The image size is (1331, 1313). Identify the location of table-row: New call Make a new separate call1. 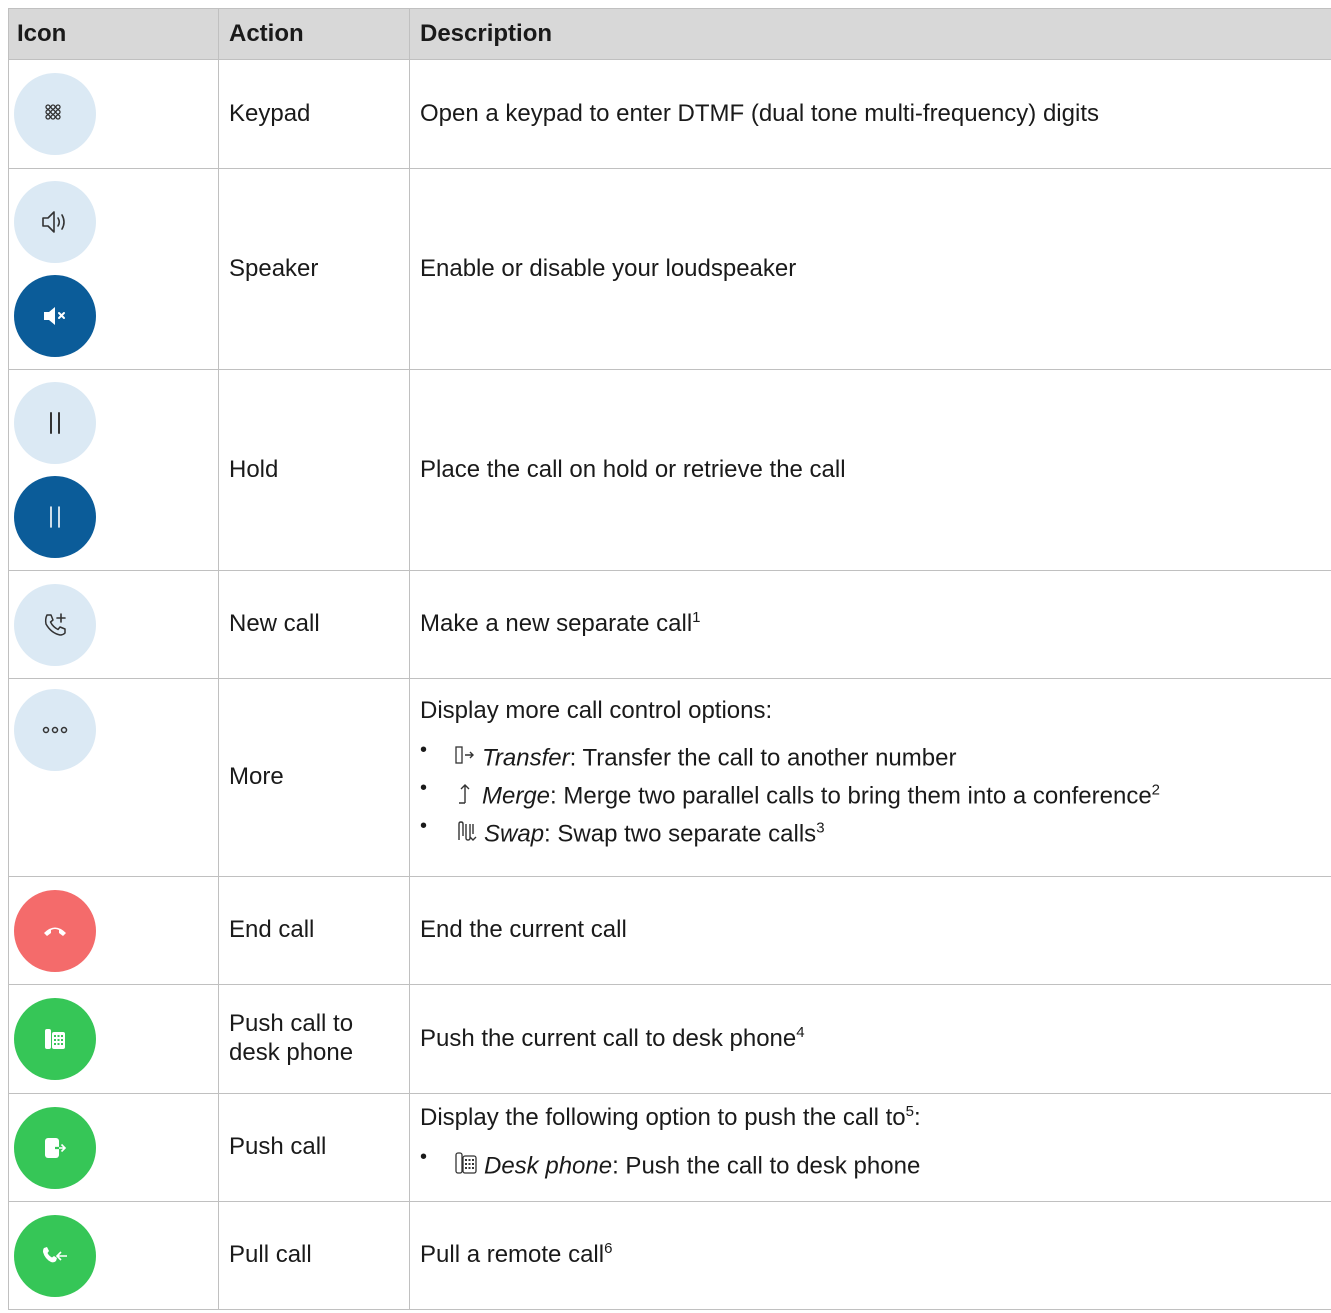
(669, 624).